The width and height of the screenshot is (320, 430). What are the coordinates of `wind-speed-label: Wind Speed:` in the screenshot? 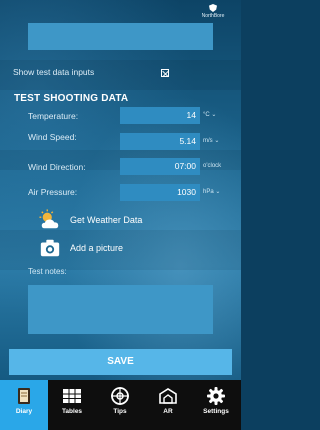 It's located at (52, 137).